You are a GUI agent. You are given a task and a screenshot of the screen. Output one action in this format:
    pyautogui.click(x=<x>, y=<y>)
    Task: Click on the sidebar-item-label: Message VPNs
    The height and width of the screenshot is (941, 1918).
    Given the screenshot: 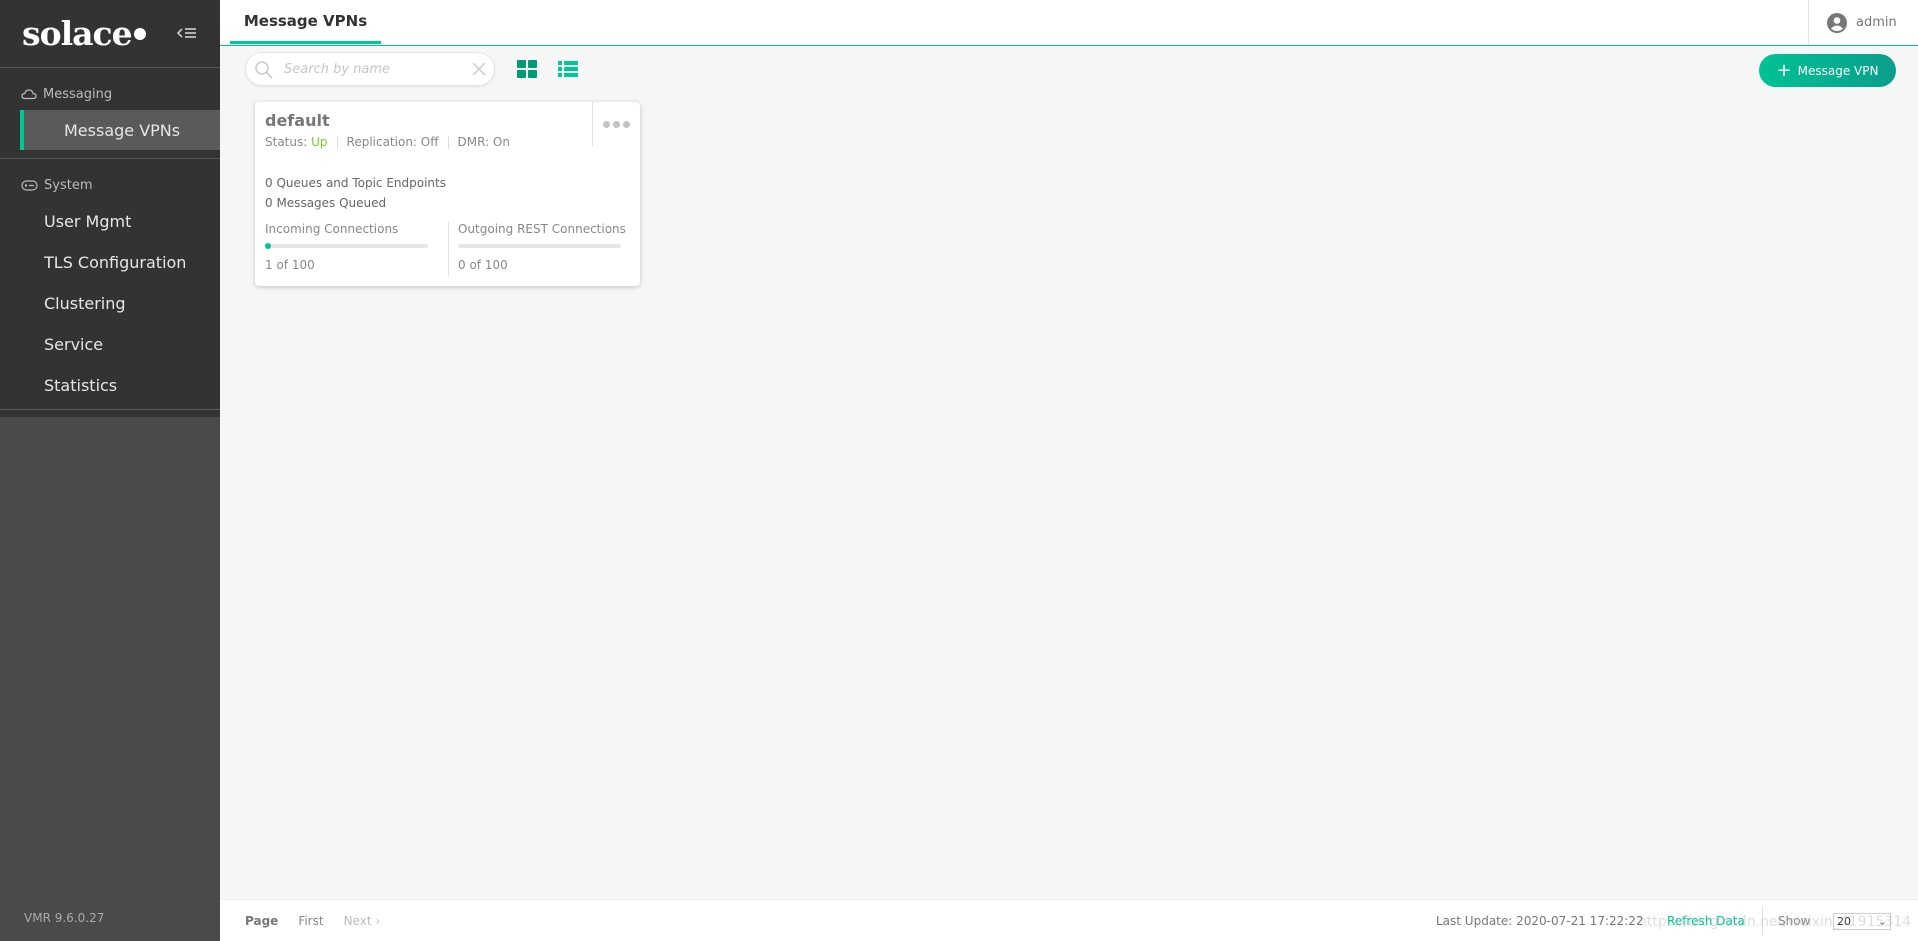 What is the action you would take?
    pyautogui.click(x=122, y=130)
    